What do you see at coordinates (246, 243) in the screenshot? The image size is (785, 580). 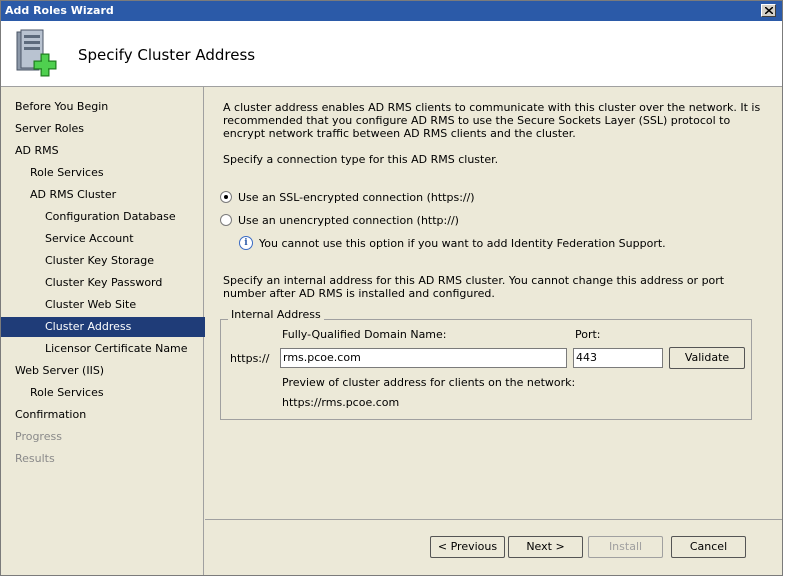 I see `info-icon: i` at bounding box center [246, 243].